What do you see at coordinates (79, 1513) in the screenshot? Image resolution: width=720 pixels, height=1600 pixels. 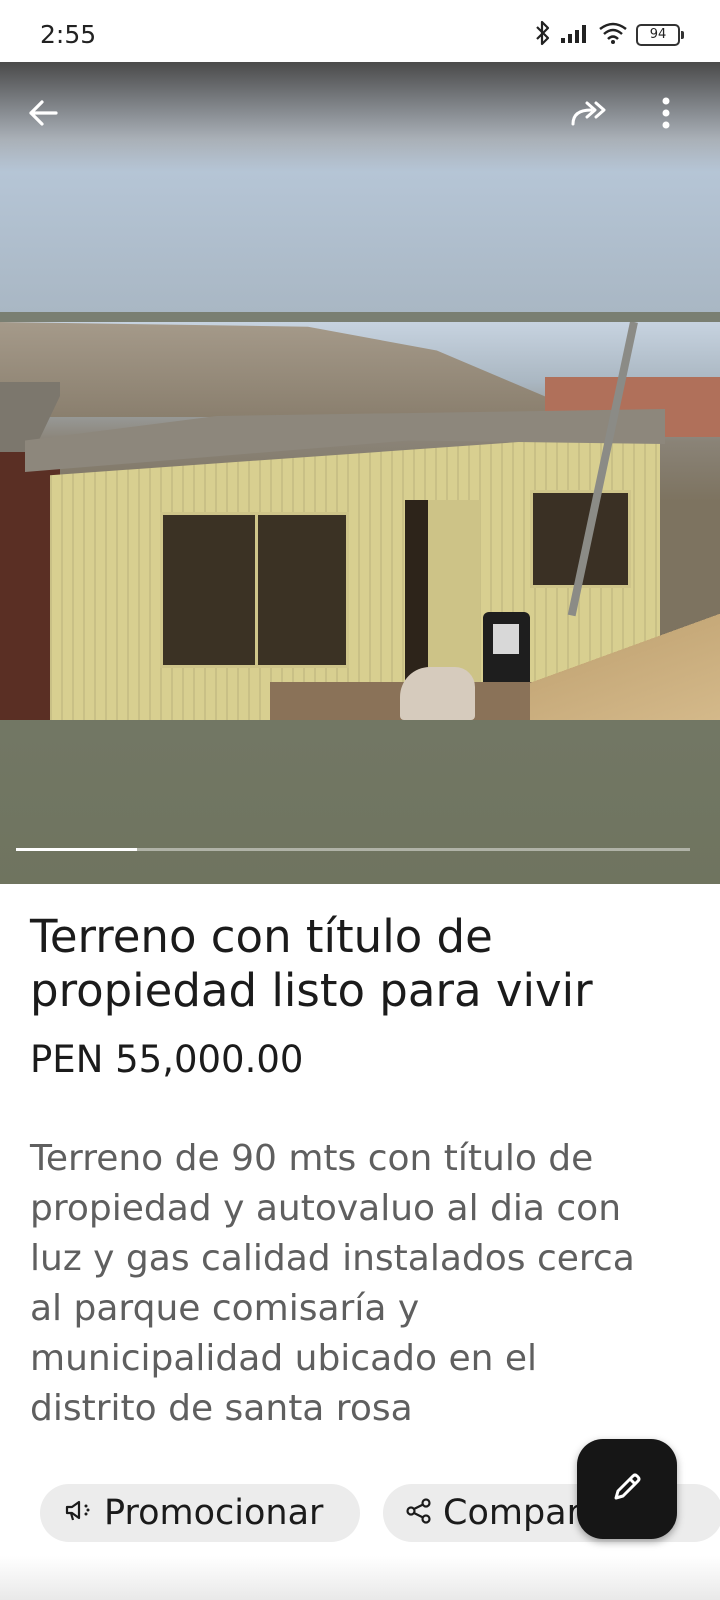 I see `megaphone-icon` at bounding box center [79, 1513].